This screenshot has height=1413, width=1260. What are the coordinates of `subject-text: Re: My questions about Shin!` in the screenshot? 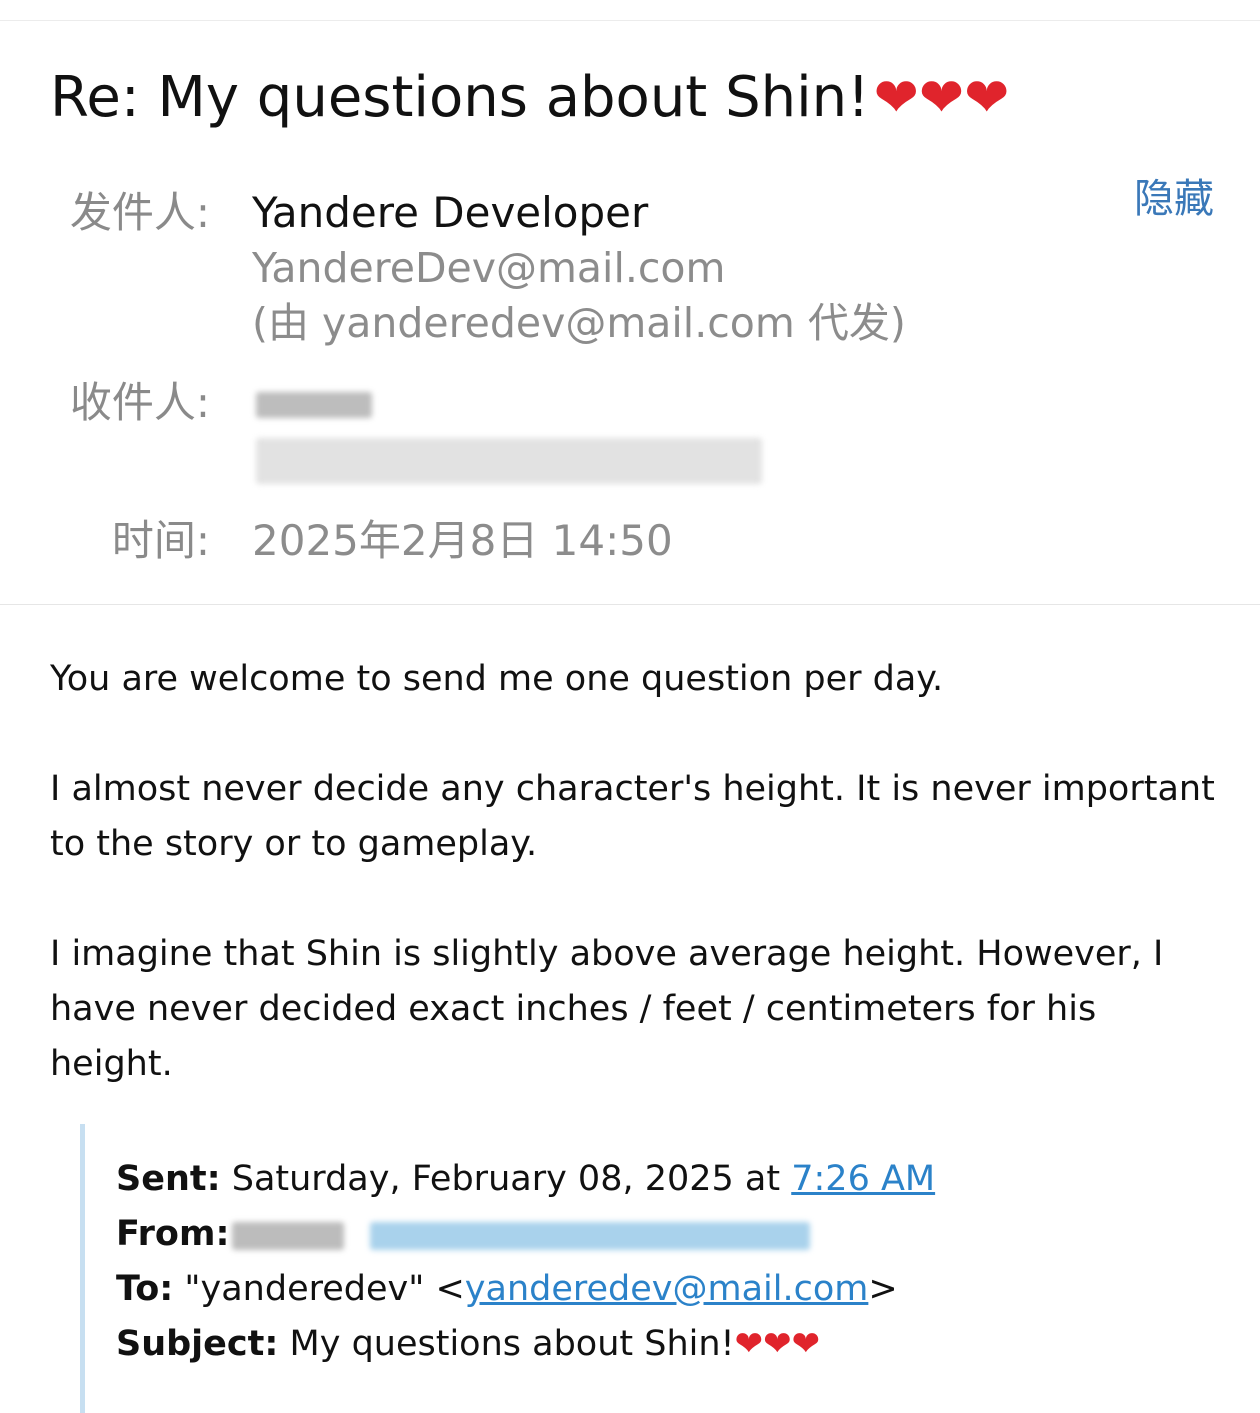 It's located at (460, 97).